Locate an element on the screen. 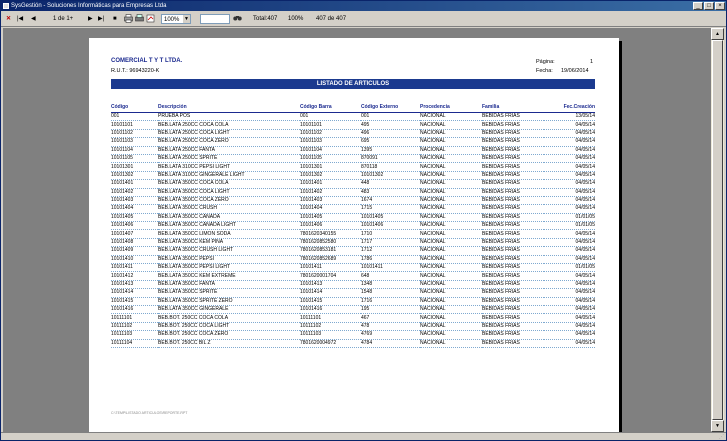  next-page-button: ▶ is located at coordinates (90, 19).